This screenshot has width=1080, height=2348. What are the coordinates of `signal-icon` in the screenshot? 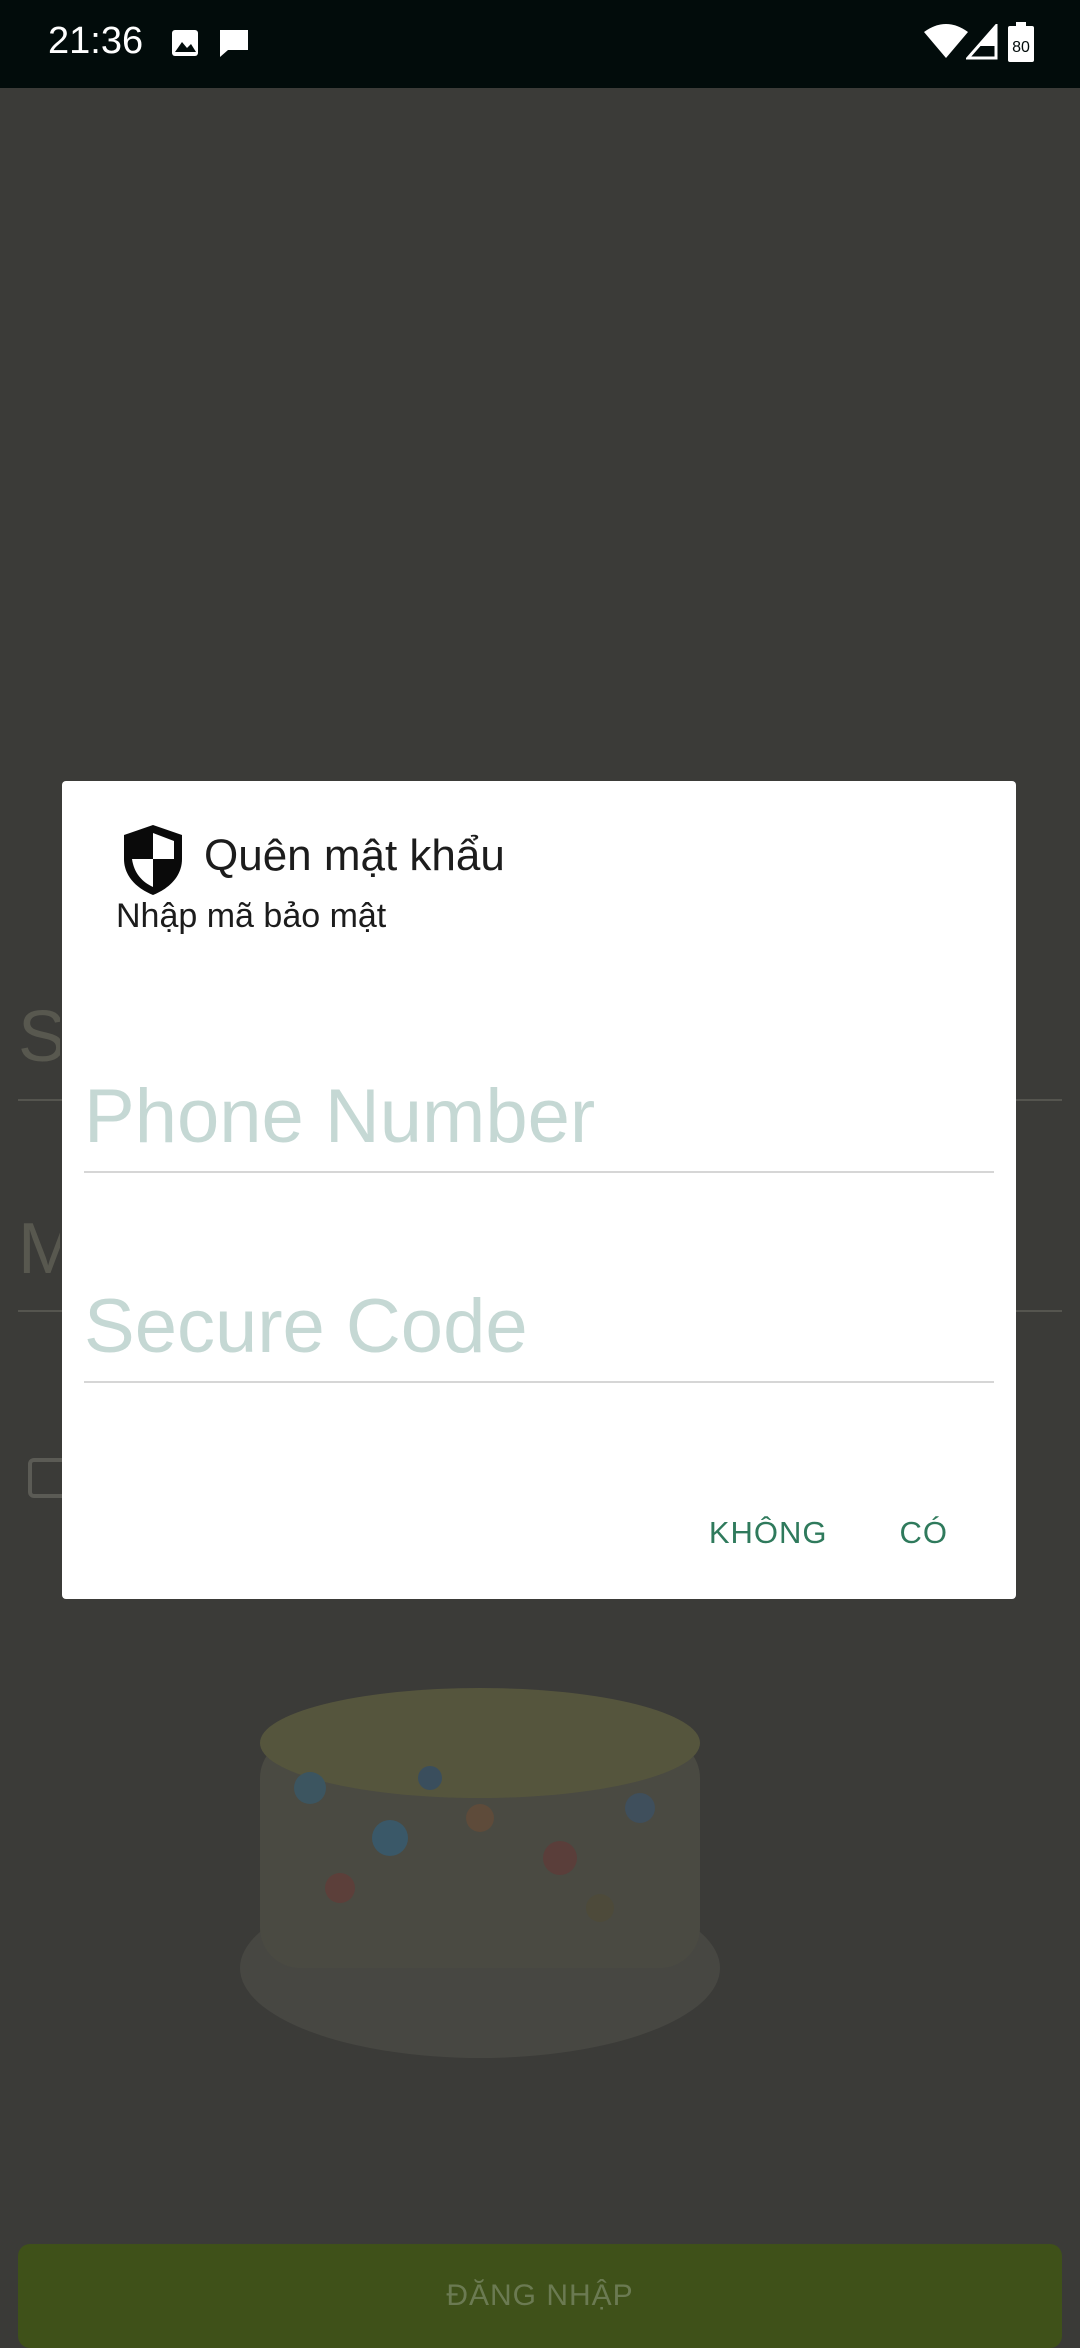 It's located at (981, 43).